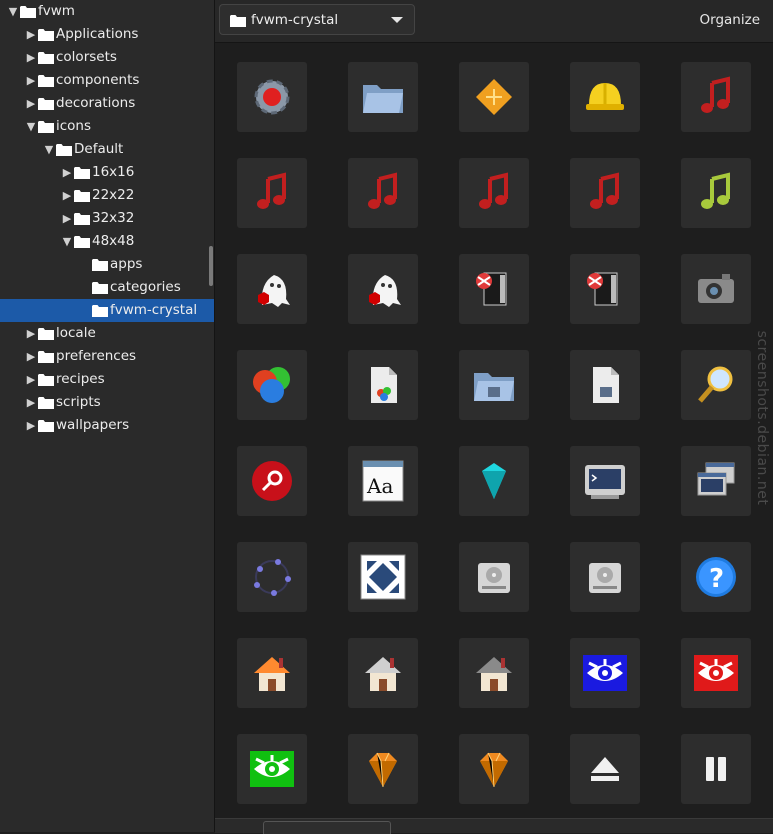 The image size is (773, 834). Describe the element at coordinates (107, 425) in the screenshot. I see `tree-item-wallpapers: ▶ wallpapers` at that location.